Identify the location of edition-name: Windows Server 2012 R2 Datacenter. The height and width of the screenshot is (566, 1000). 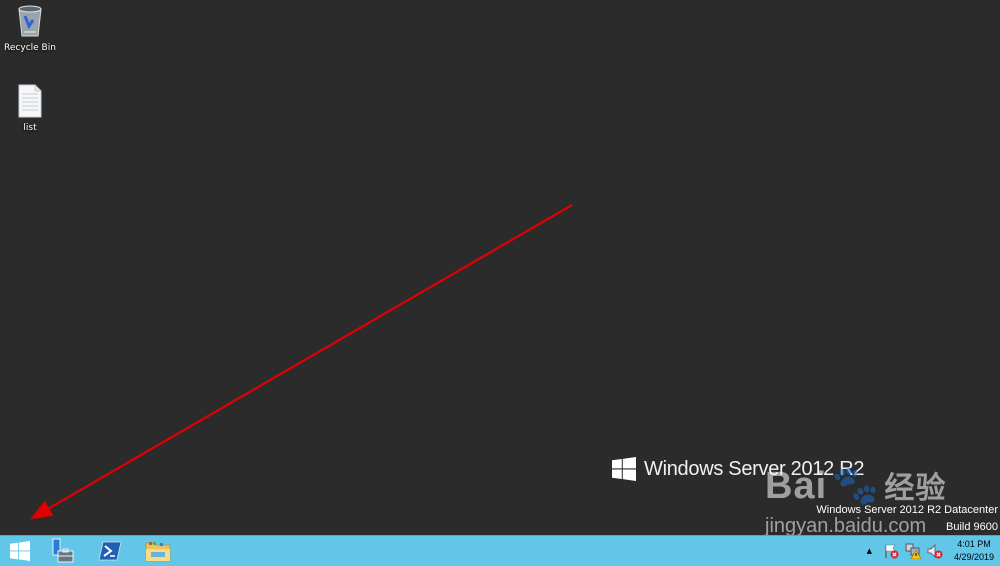
(907, 510).